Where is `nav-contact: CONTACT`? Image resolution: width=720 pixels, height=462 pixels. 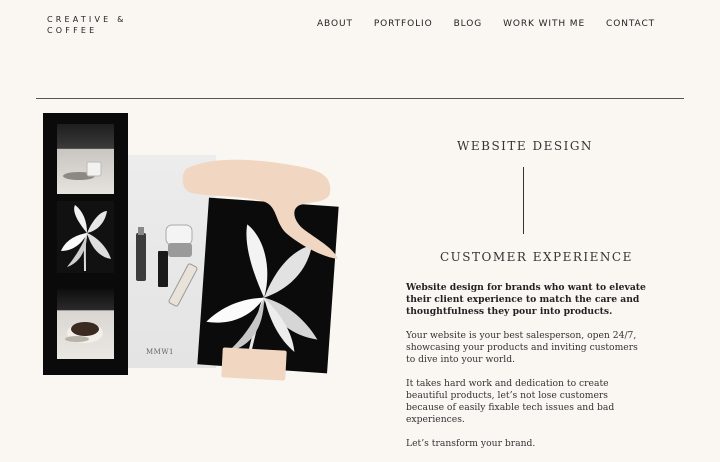
nav-contact: CONTACT is located at coordinates (630, 24).